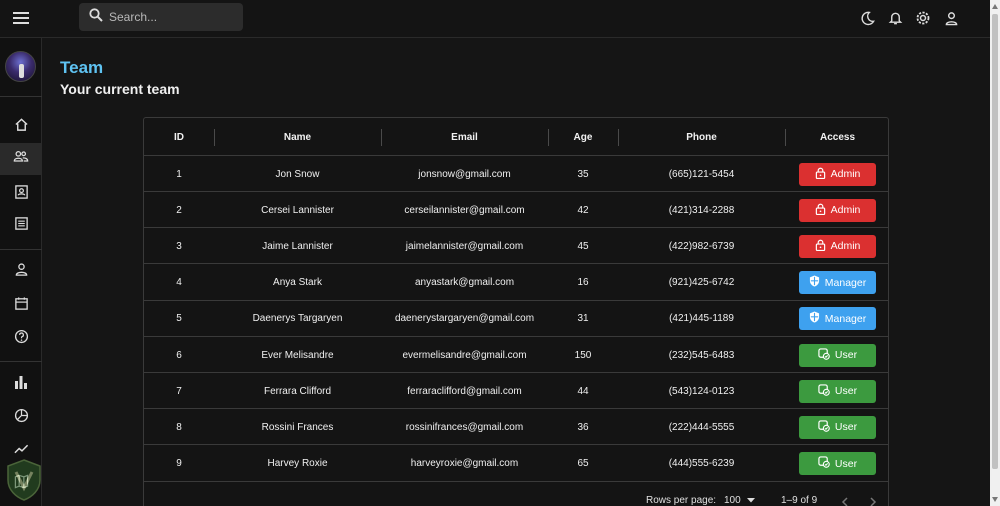 The height and width of the screenshot is (506, 1000). I want to click on previous-page-icon, so click(845, 500).